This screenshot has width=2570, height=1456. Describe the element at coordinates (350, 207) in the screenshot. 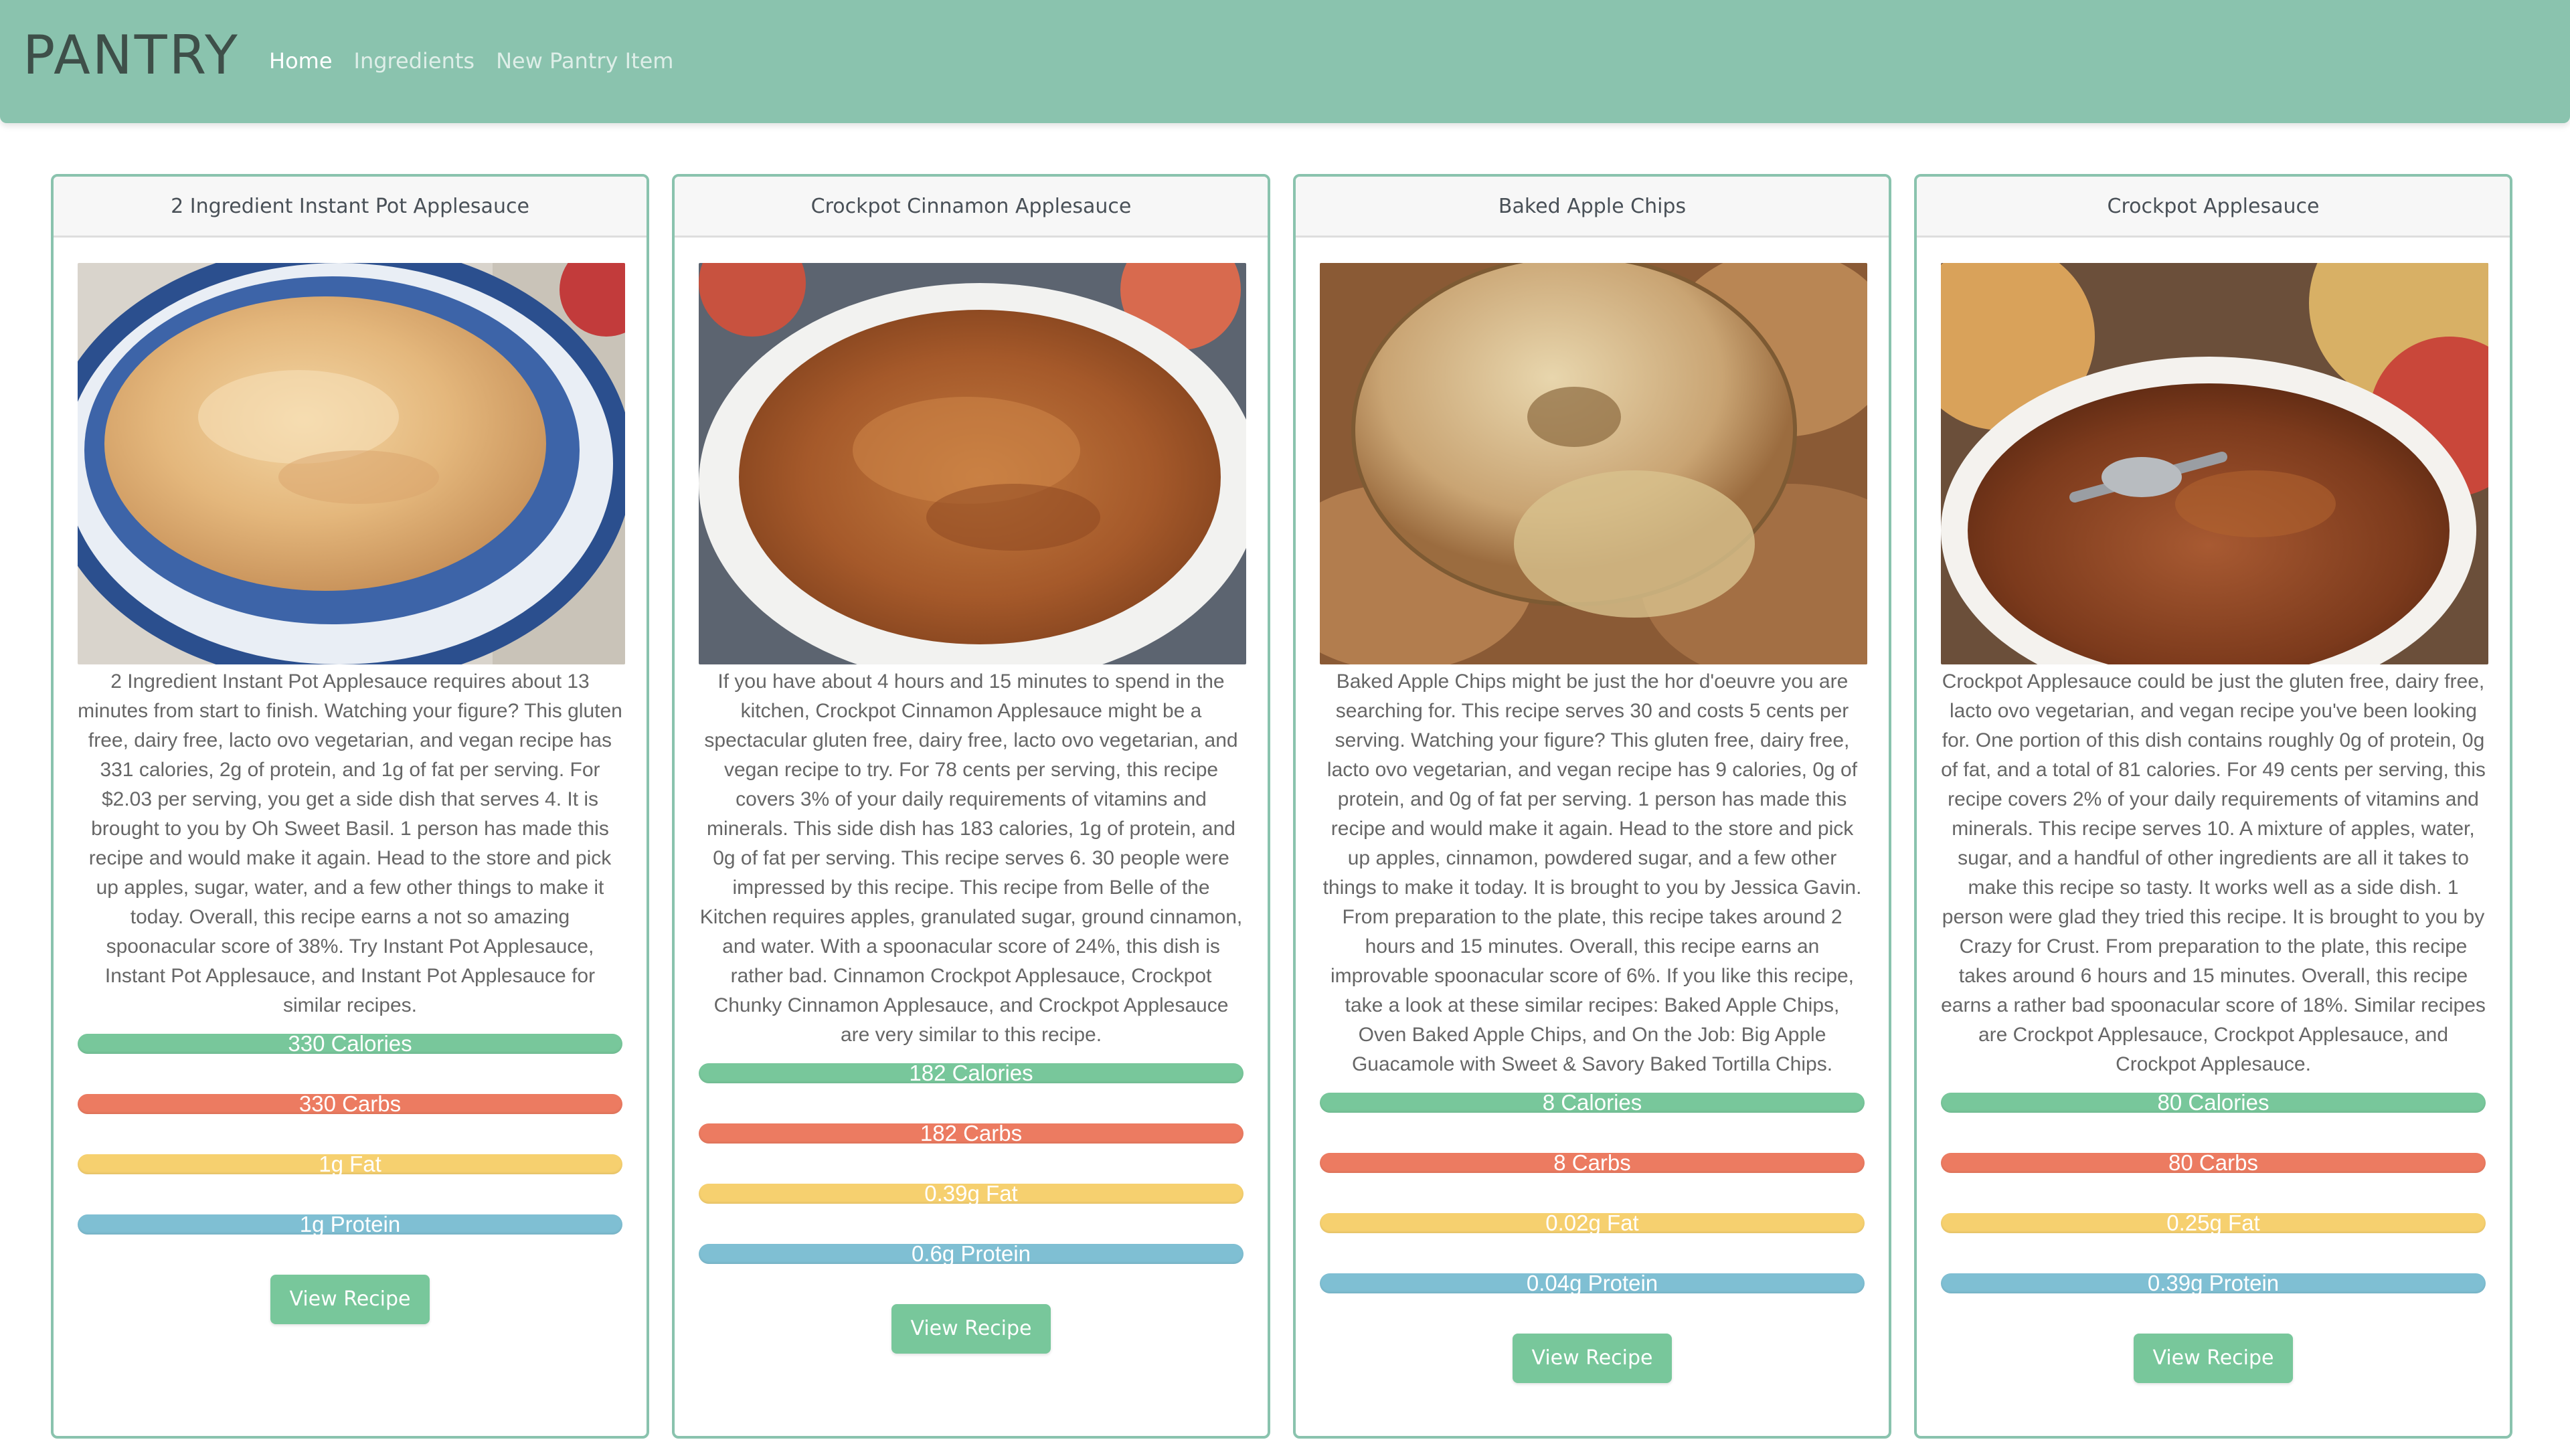

I see `recipe-card-title: 2 Ingredient Instant Pot Applesauce` at that location.